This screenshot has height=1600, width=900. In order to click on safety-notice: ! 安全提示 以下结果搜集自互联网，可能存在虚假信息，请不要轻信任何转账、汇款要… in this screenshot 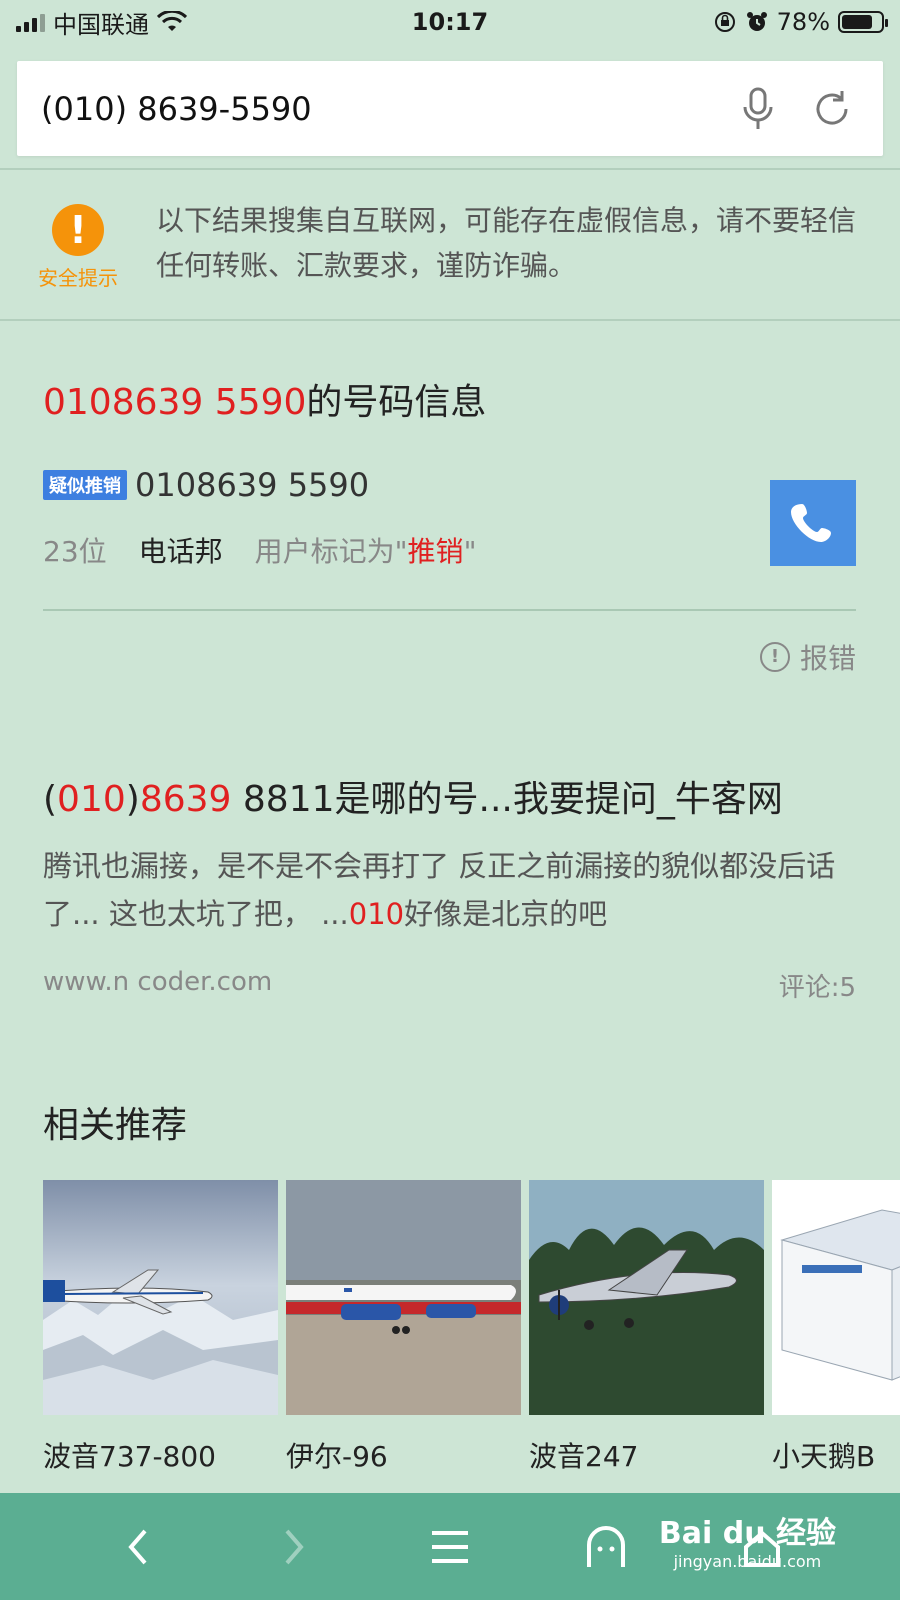, I will do `click(450, 245)`.